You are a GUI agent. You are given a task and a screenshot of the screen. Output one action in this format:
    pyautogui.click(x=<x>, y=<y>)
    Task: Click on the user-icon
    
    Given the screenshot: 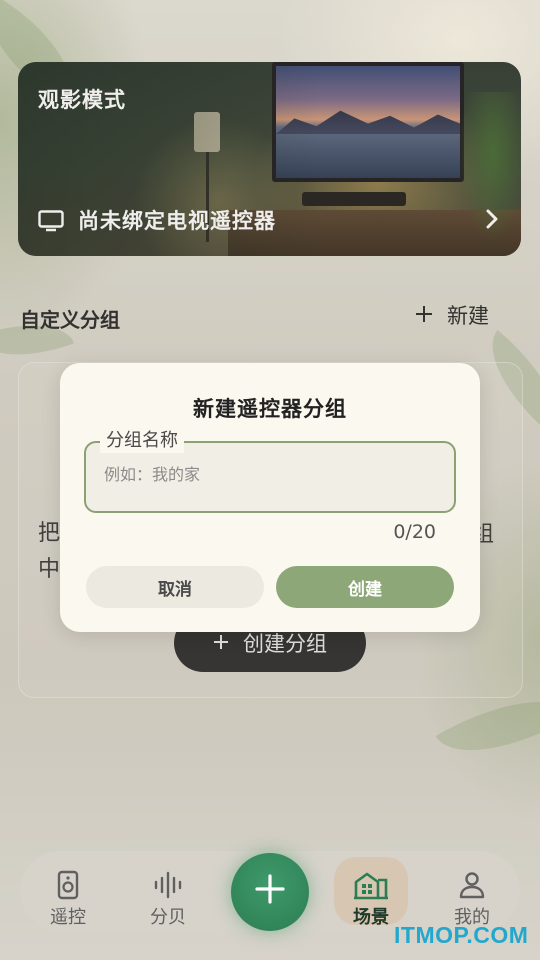 What is the action you would take?
    pyautogui.click(x=472, y=885)
    